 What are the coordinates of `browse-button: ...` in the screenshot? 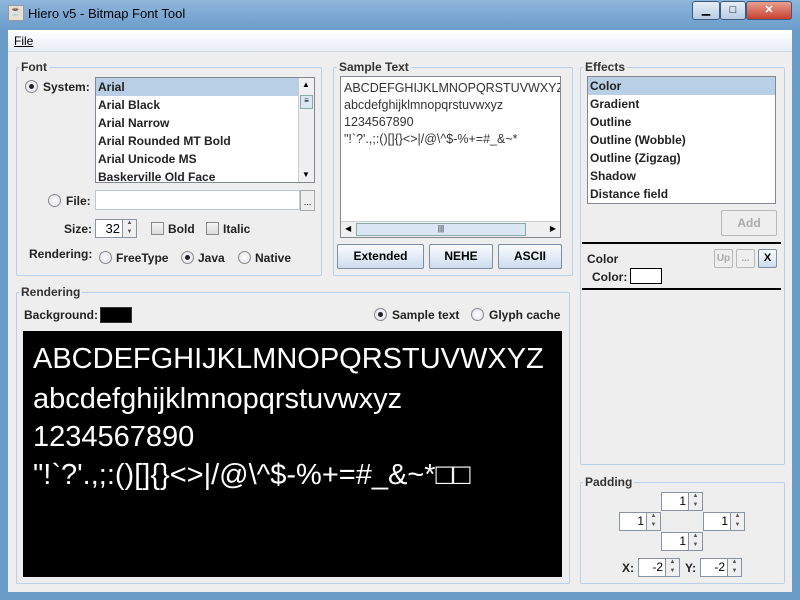 It's located at (307, 200).